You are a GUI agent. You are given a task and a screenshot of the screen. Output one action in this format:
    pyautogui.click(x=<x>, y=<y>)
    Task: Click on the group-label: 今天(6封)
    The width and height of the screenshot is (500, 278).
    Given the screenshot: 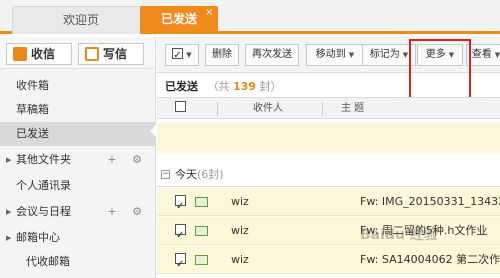 What is the action you would take?
    pyautogui.click(x=199, y=175)
    